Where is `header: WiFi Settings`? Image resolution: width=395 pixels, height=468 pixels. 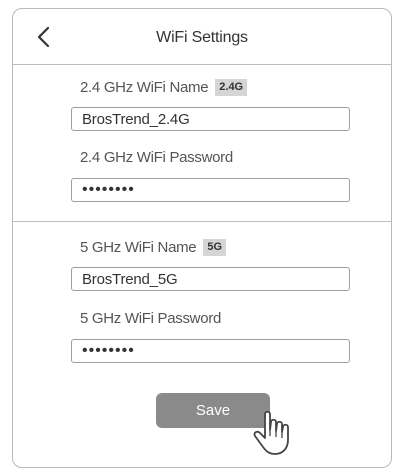 header: WiFi Settings is located at coordinates (202, 37).